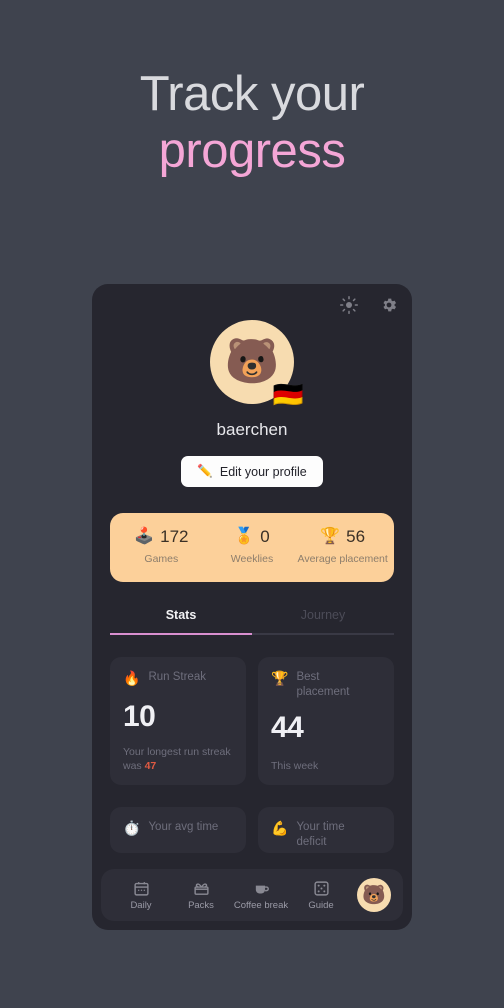 This screenshot has width=504, height=1008. Describe the element at coordinates (181, 620) in the screenshot. I see `tab-stats: Stats` at that location.